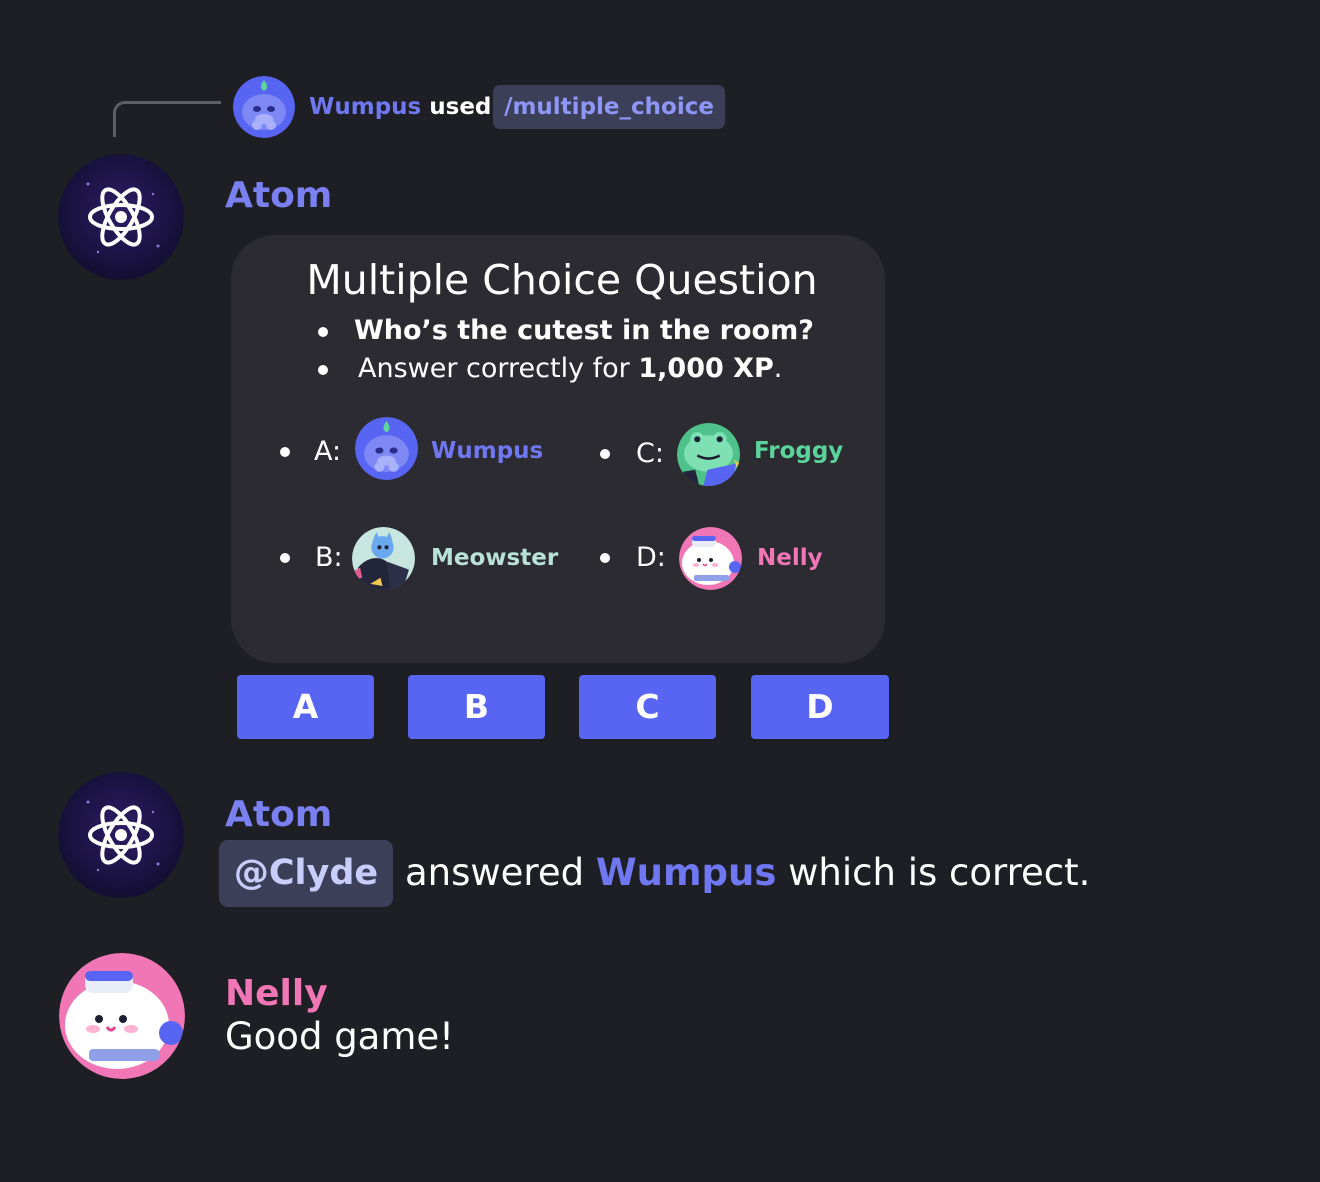 Image resolution: width=1320 pixels, height=1182 pixels. Describe the element at coordinates (383, 558) in the screenshot. I see `meowster-avatar-icon` at that location.